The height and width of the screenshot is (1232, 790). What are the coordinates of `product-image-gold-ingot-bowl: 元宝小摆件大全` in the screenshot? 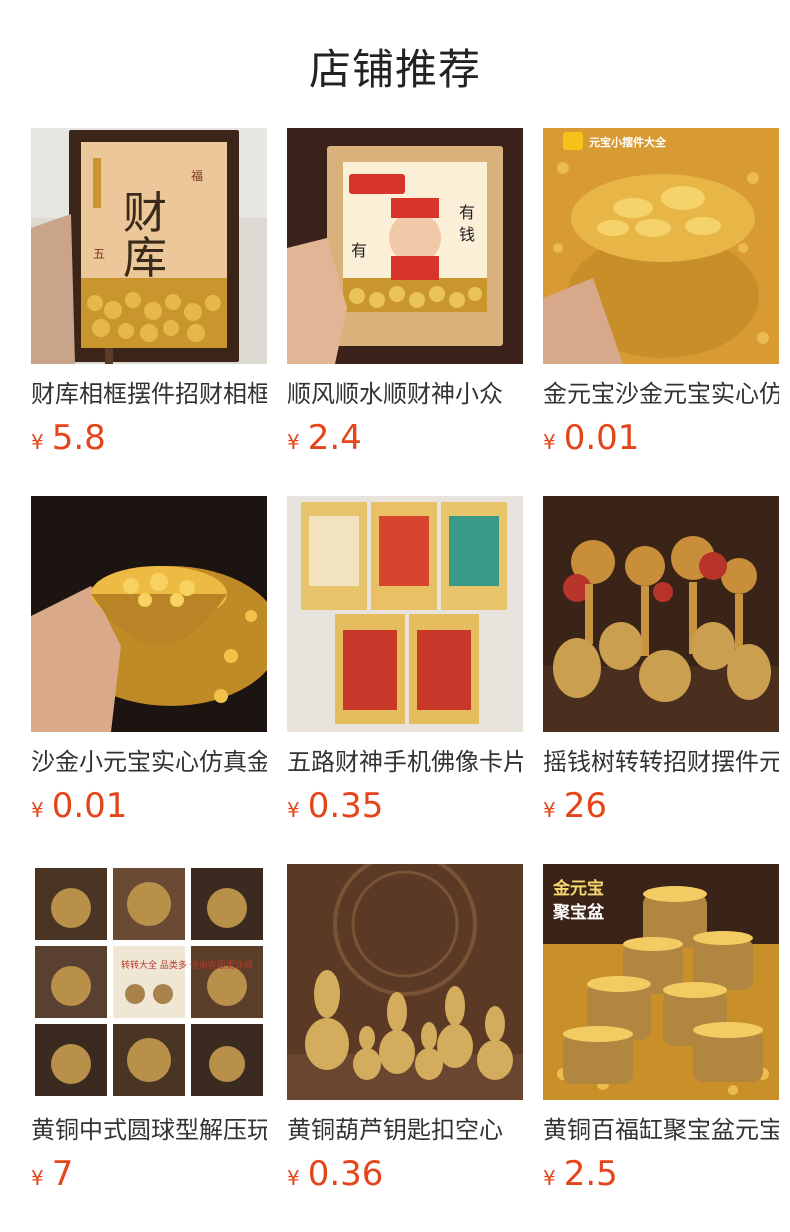 It's located at (661, 246).